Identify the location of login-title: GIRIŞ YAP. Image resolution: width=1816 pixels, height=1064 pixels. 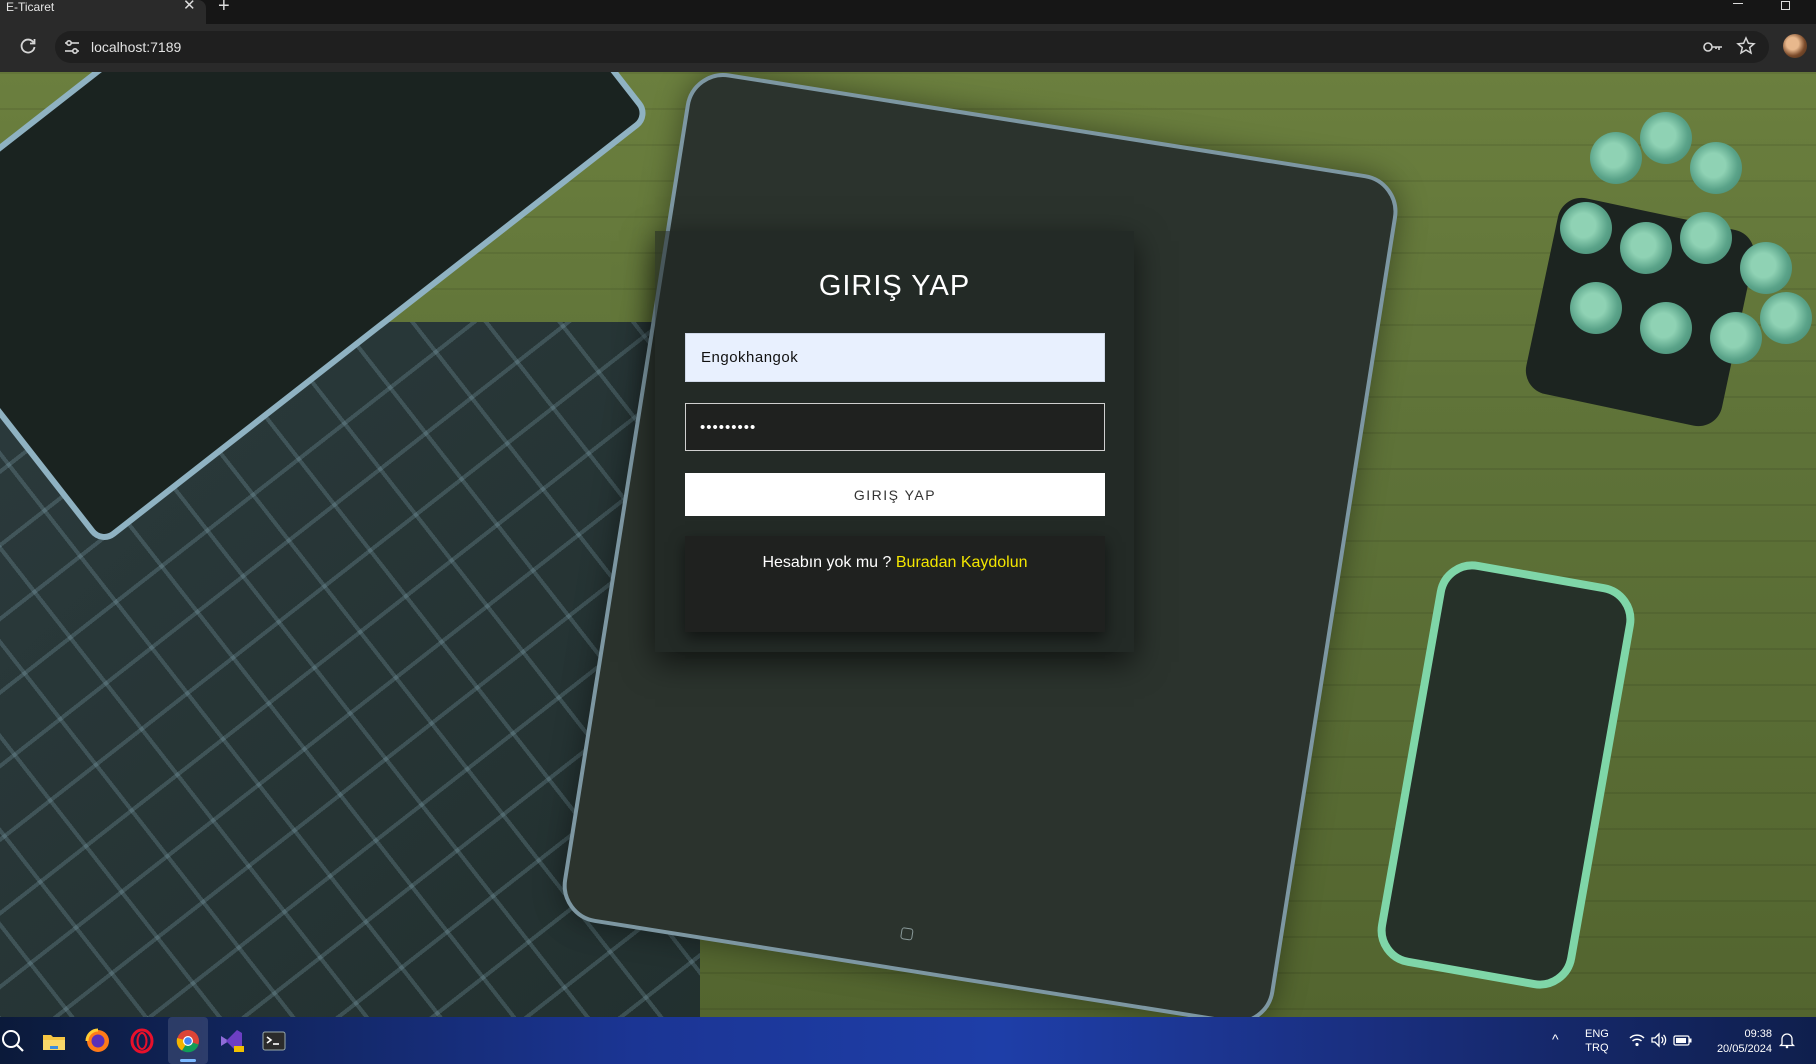
(894, 286).